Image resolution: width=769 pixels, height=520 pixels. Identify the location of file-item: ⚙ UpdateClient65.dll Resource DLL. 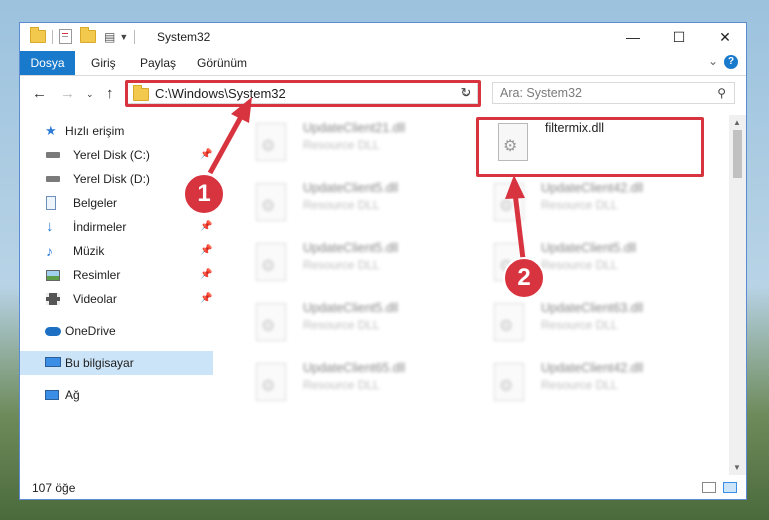
(359, 384).